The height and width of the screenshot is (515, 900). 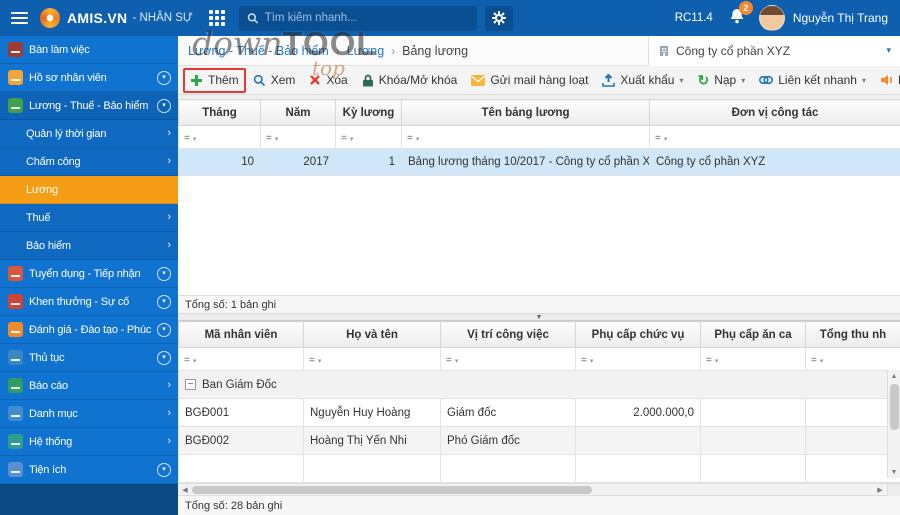 What do you see at coordinates (880, 490) in the screenshot?
I see `scroll-right-icon: ▶` at bounding box center [880, 490].